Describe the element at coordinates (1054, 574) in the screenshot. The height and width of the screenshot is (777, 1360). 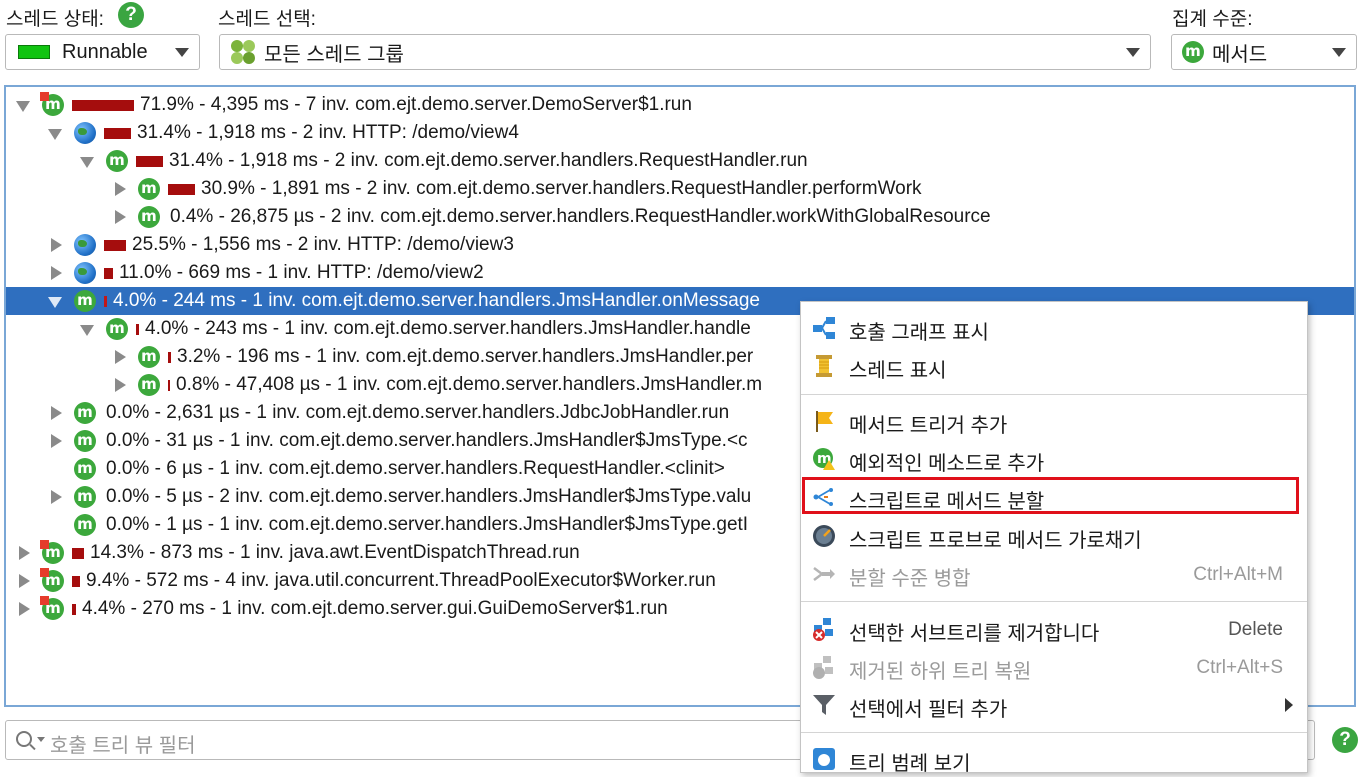
I see `menu-item-merge: 분할 수준 병합 Ctrl+Alt+M` at that location.